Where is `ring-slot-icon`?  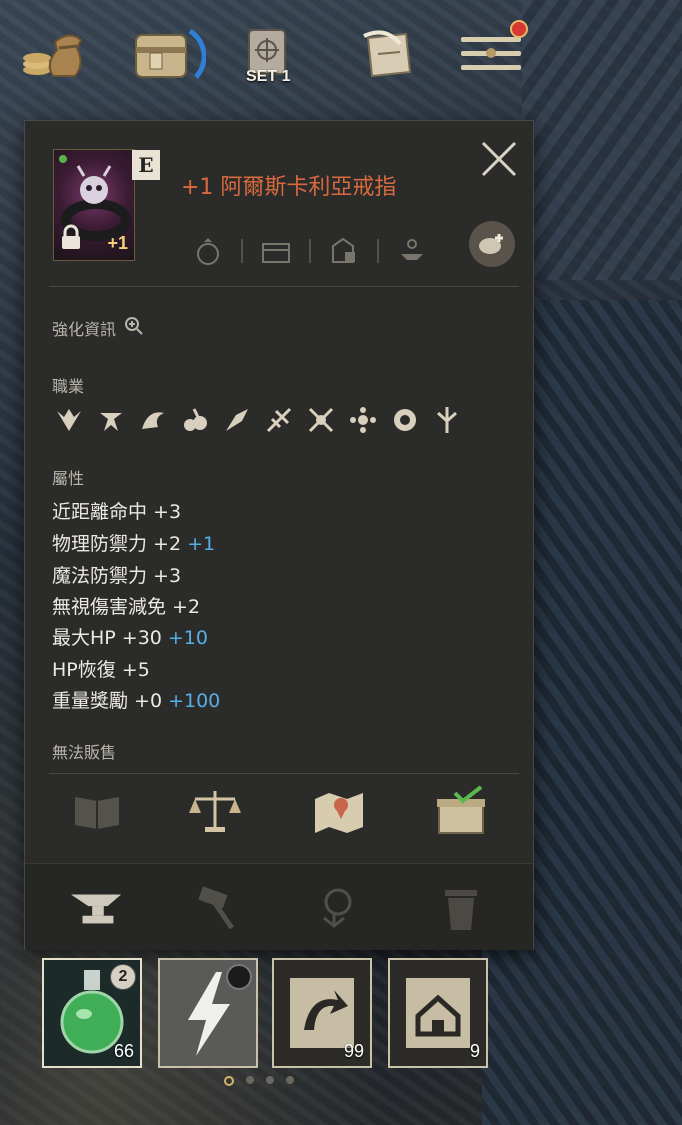 ring-slot-icon is located at coordinates (208, 251).